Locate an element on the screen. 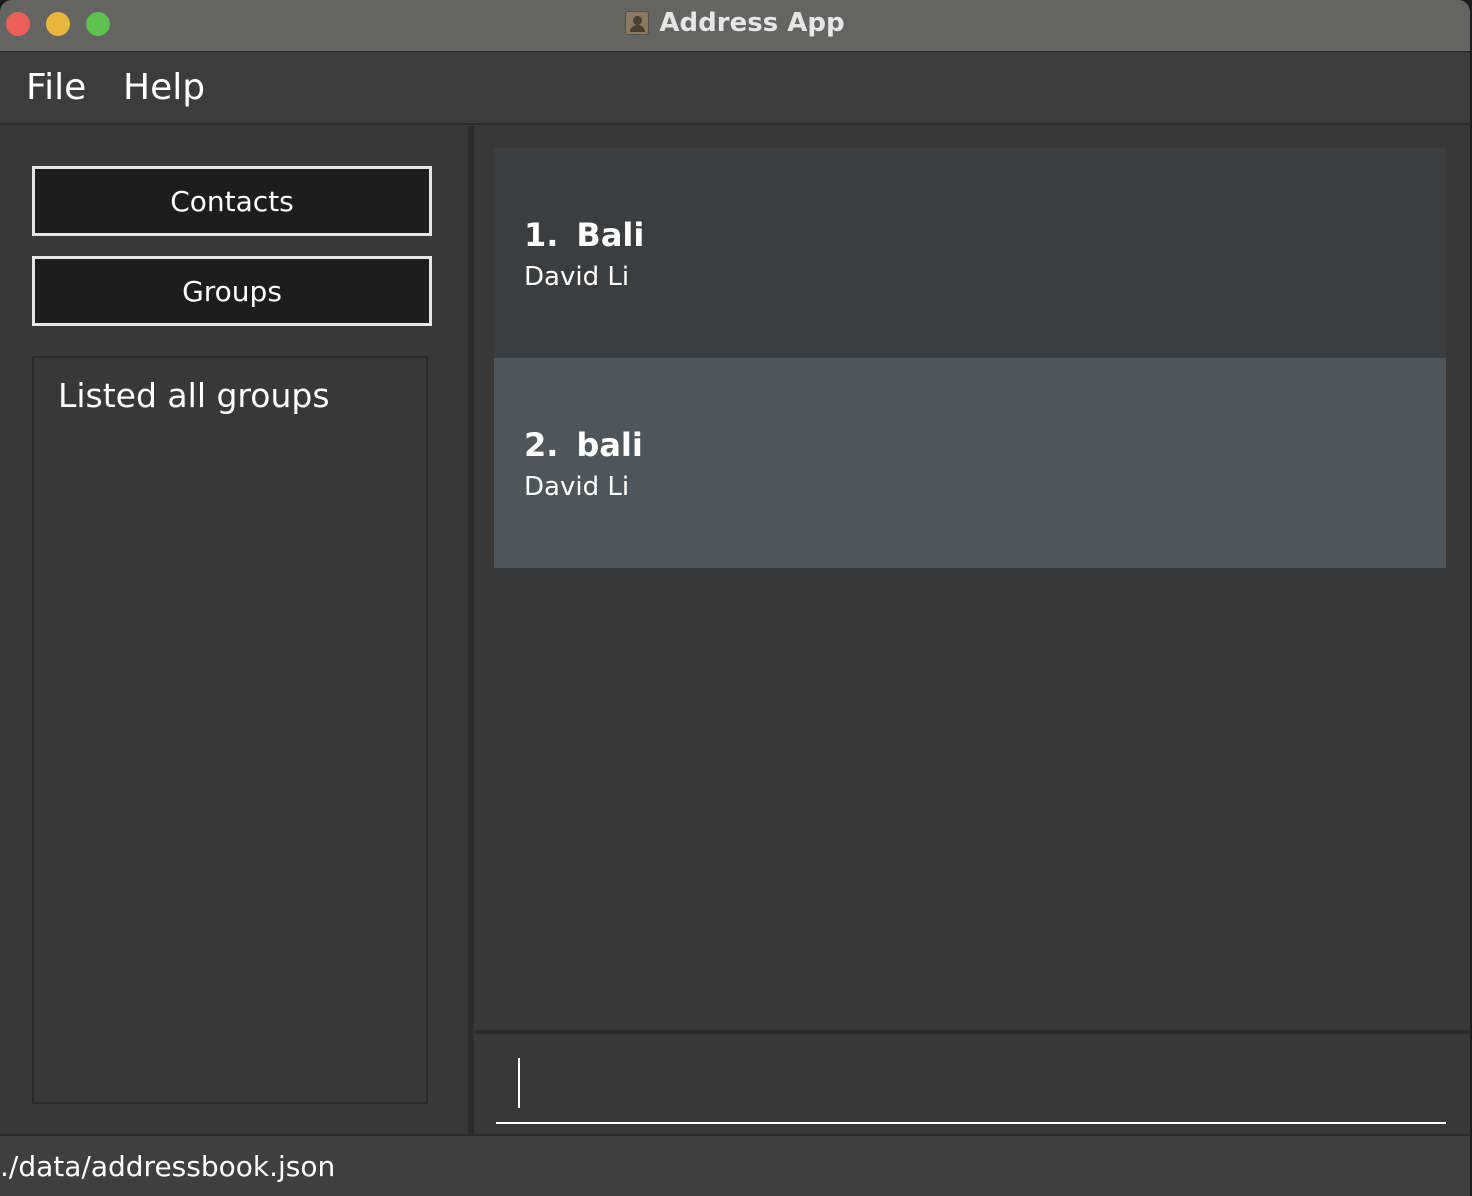  list-item: 1. Bali David Li is located at coordinates (970, 253).